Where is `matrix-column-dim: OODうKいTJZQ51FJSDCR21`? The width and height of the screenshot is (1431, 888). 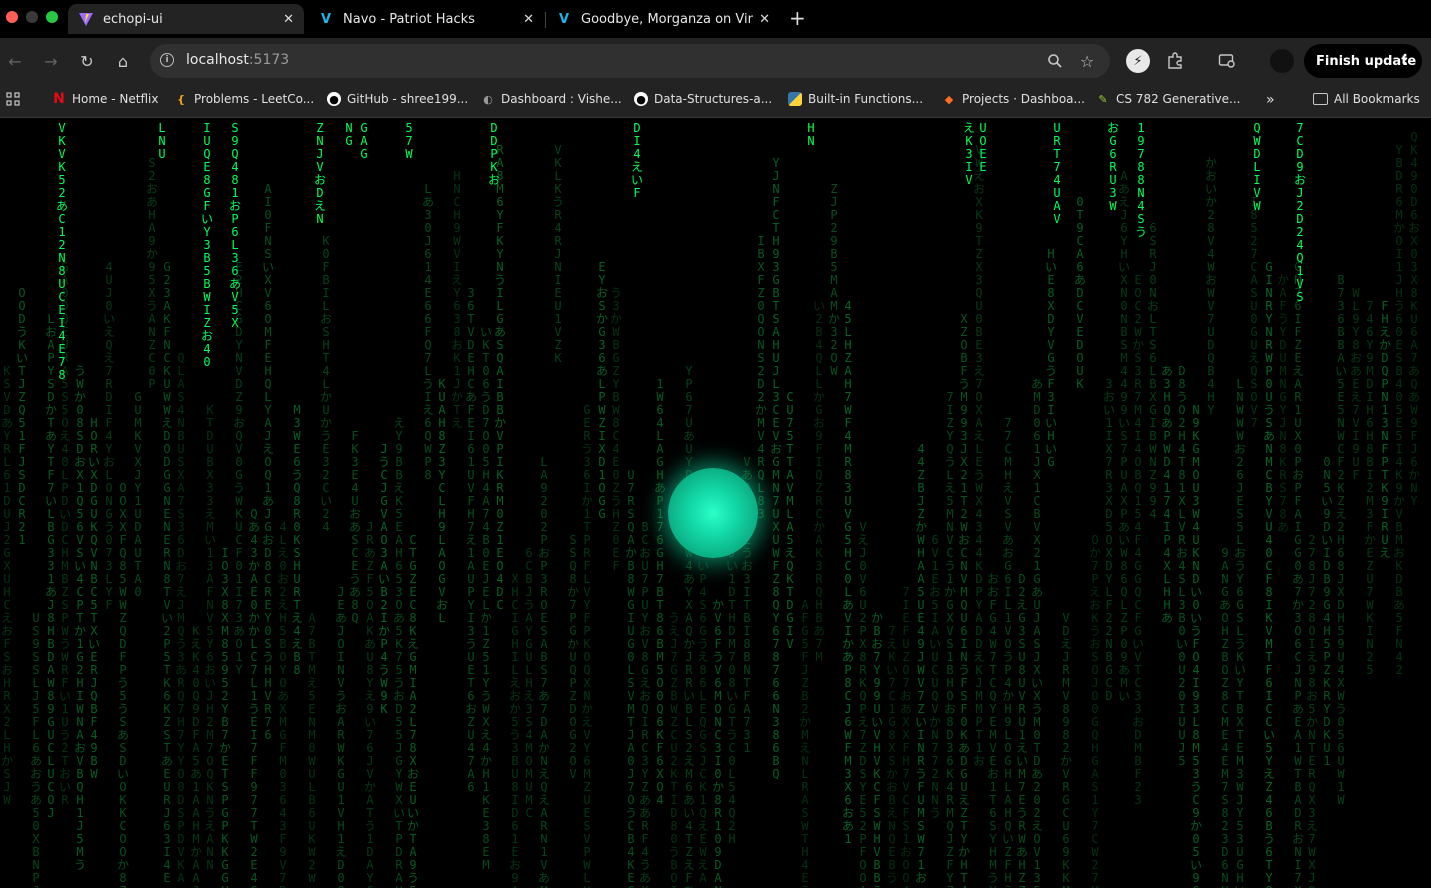
matrix-column-dim: OODうKいTJZQ51FJSDCR21 is located at coordinates (21, 416).